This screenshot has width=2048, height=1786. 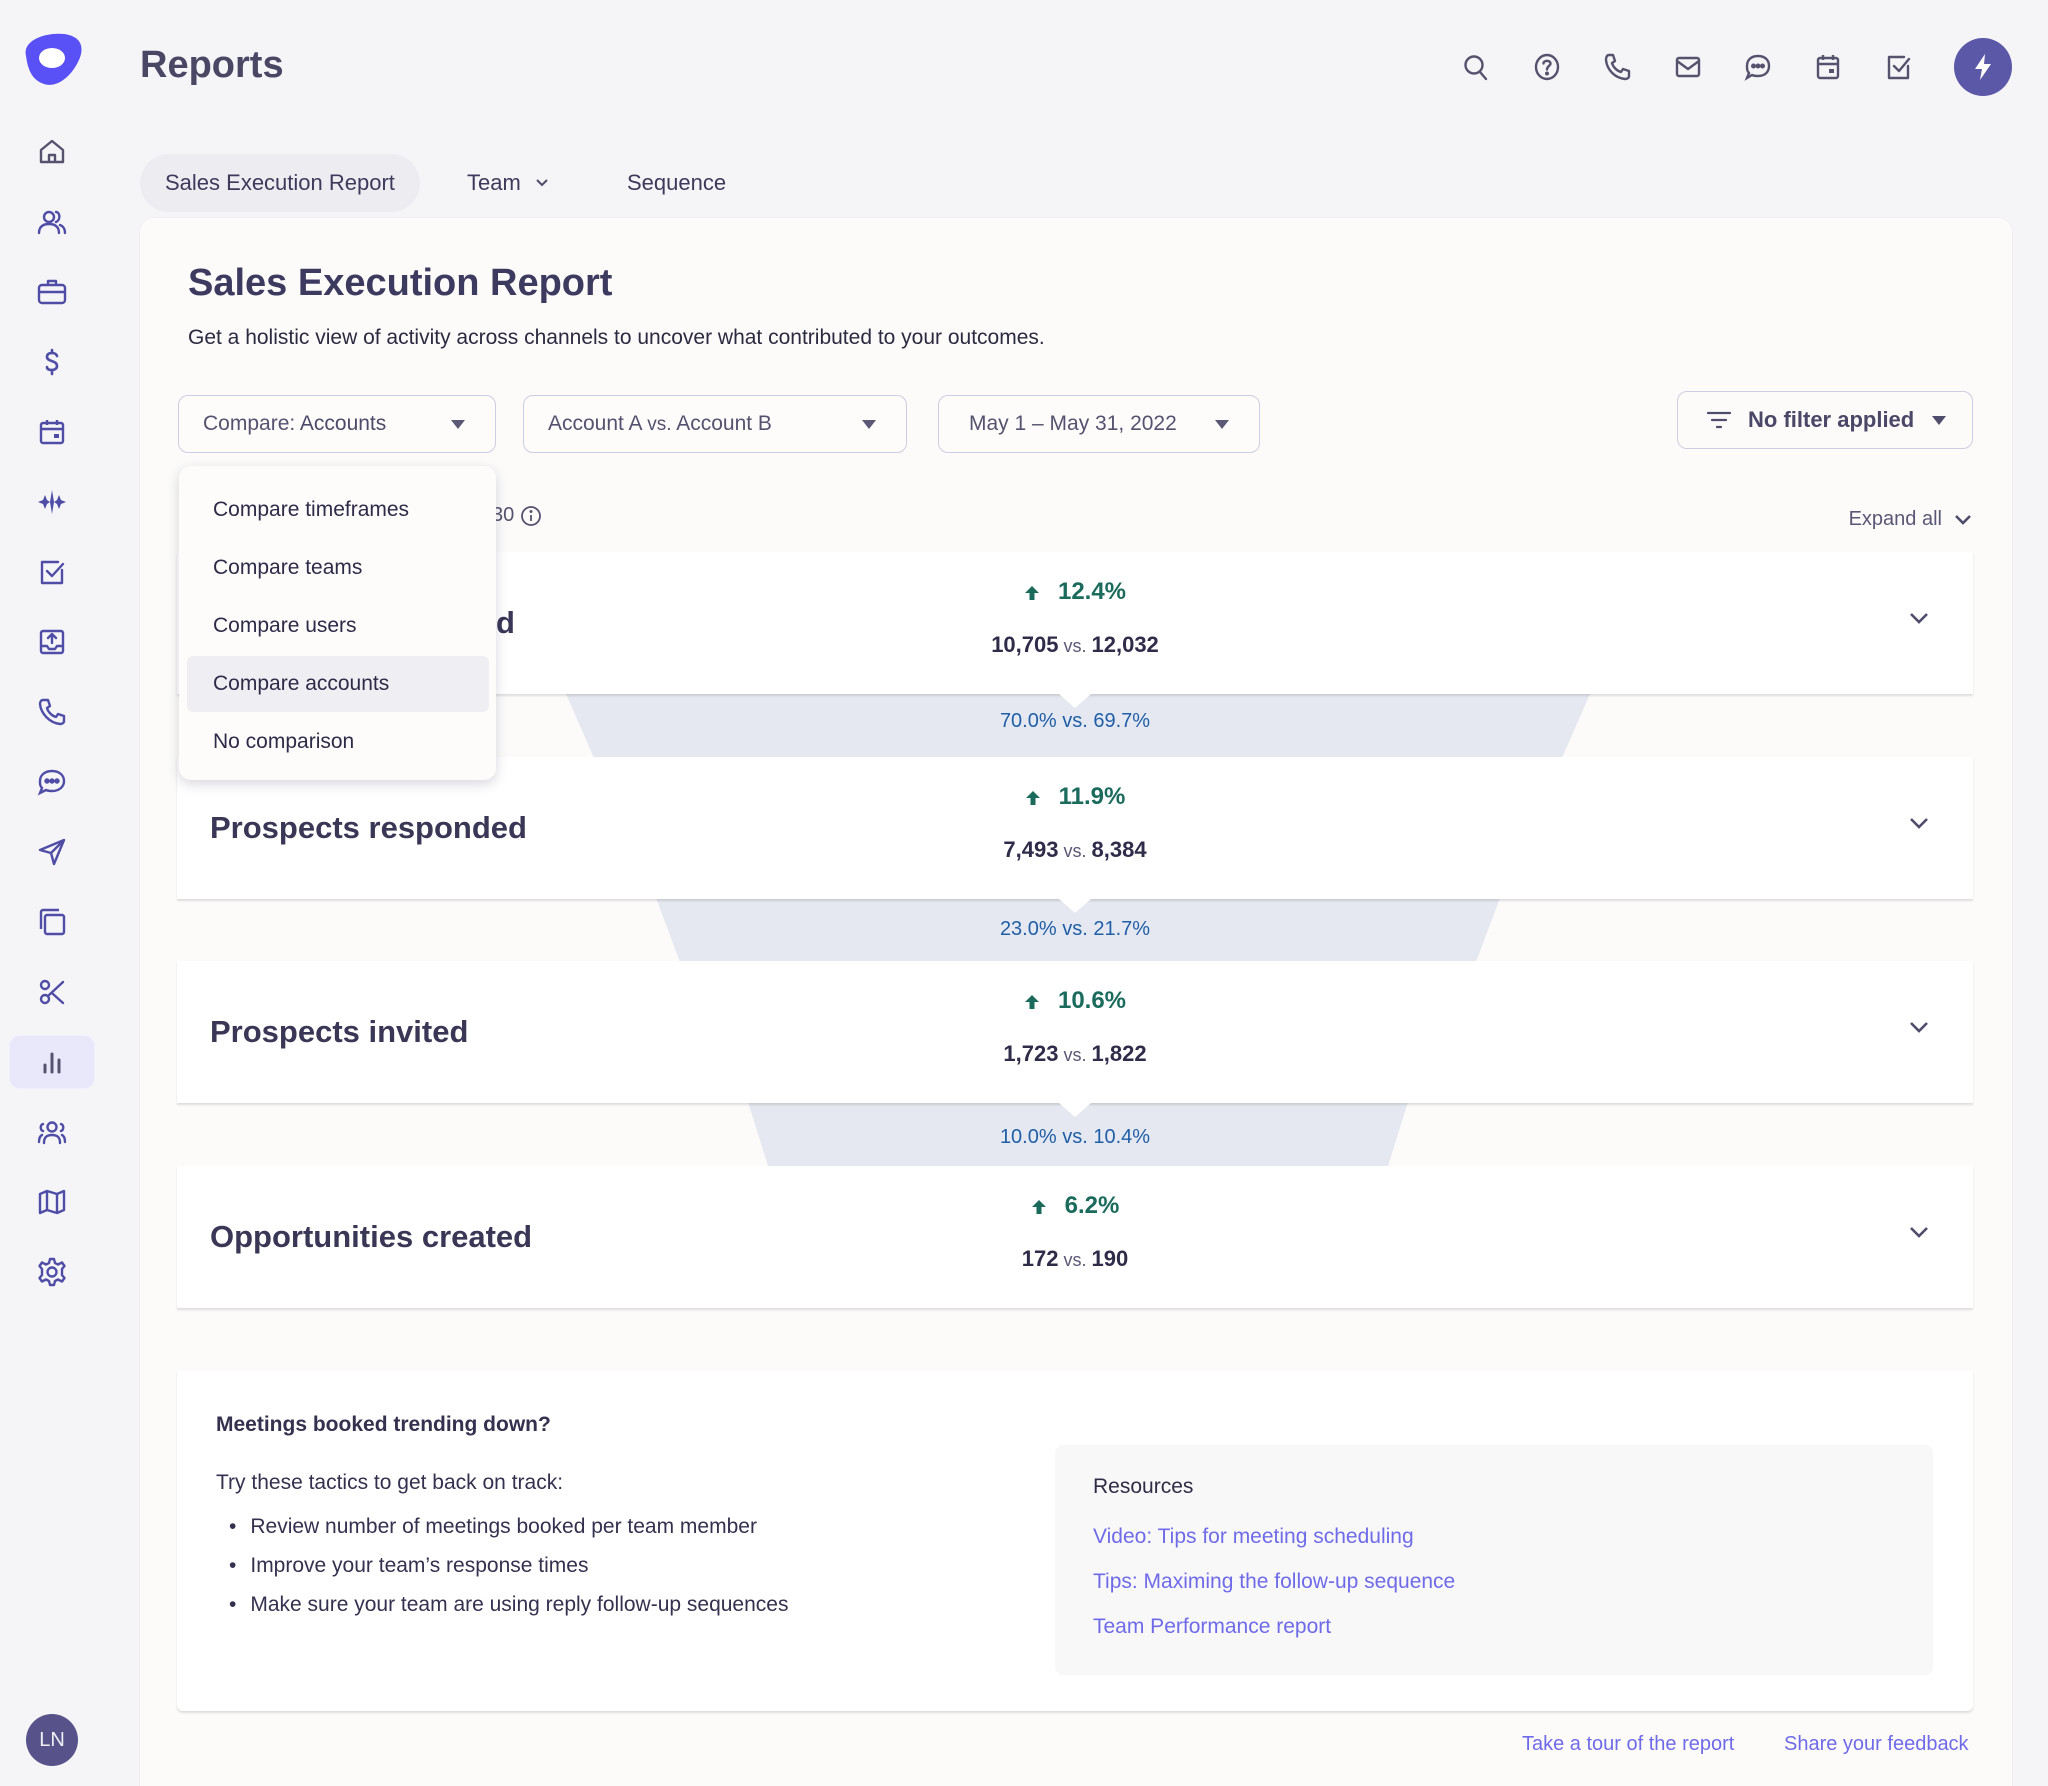 What do you see at coordinates (338, 684) in the screenshot?
I see `menu-item-compare-accounts: Compare accounts` at bounding box center [338, 684].